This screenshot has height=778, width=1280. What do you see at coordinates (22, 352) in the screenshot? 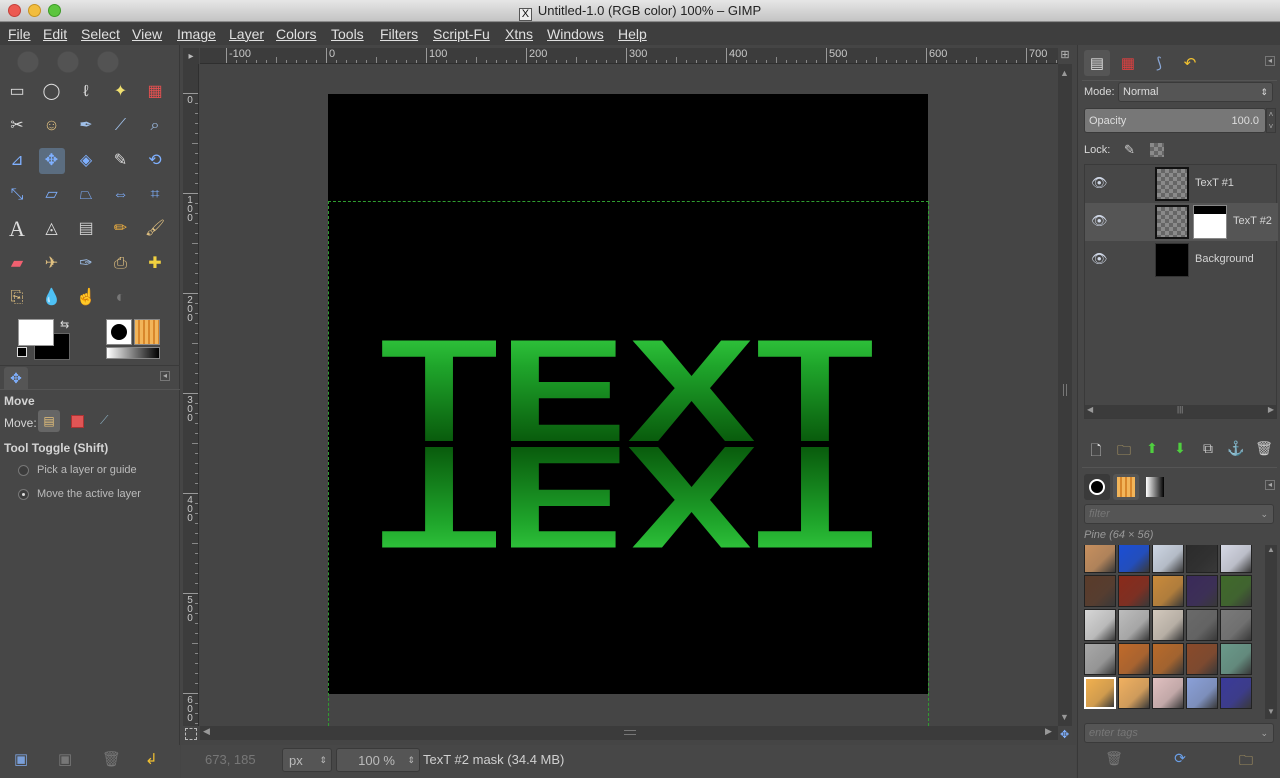
I see `default-colors-icon` at bounding box center [22, 352].